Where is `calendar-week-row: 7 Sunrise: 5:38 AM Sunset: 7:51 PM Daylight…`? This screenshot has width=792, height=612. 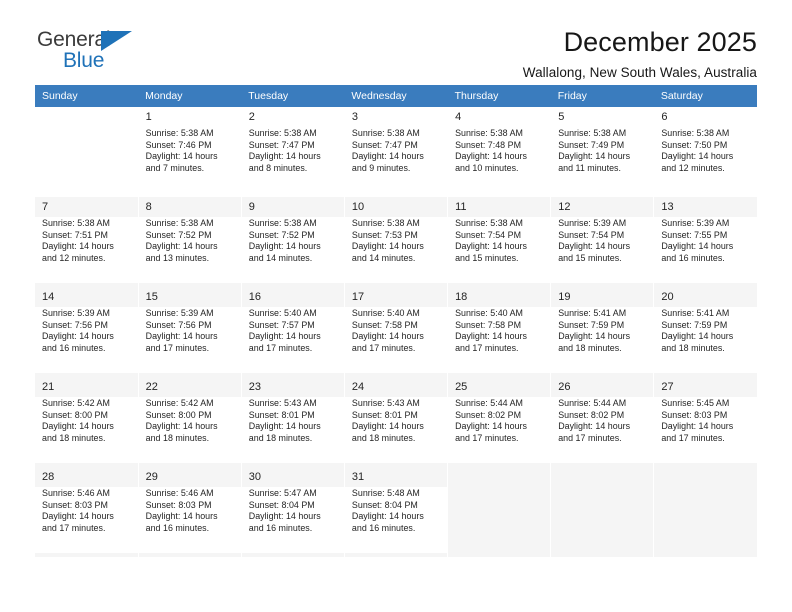
calendar-week-row: 7 Sunrise: 5:38 AM Sunset: 7:51 PM Daylight… is located at coordinates (396, 242).